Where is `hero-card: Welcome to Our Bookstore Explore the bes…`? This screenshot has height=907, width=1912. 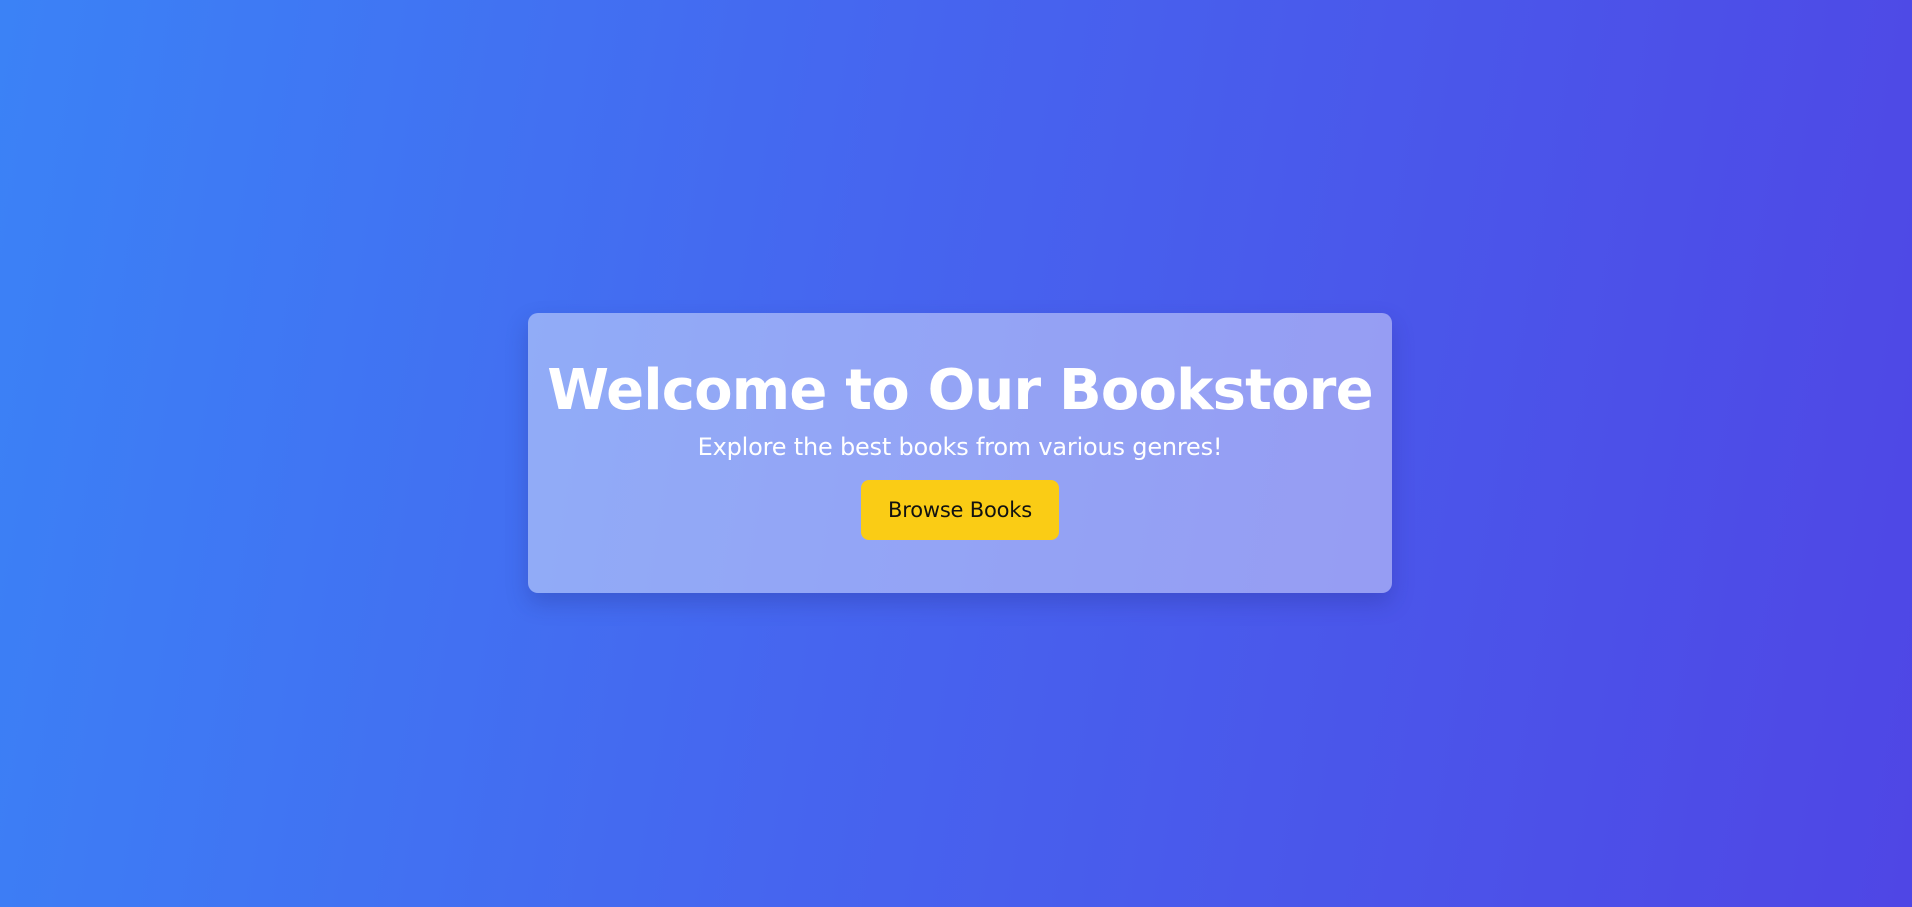
hero-card: Welcome to Our Bookstore Explore the bes… is located at coordinates (960, 453).